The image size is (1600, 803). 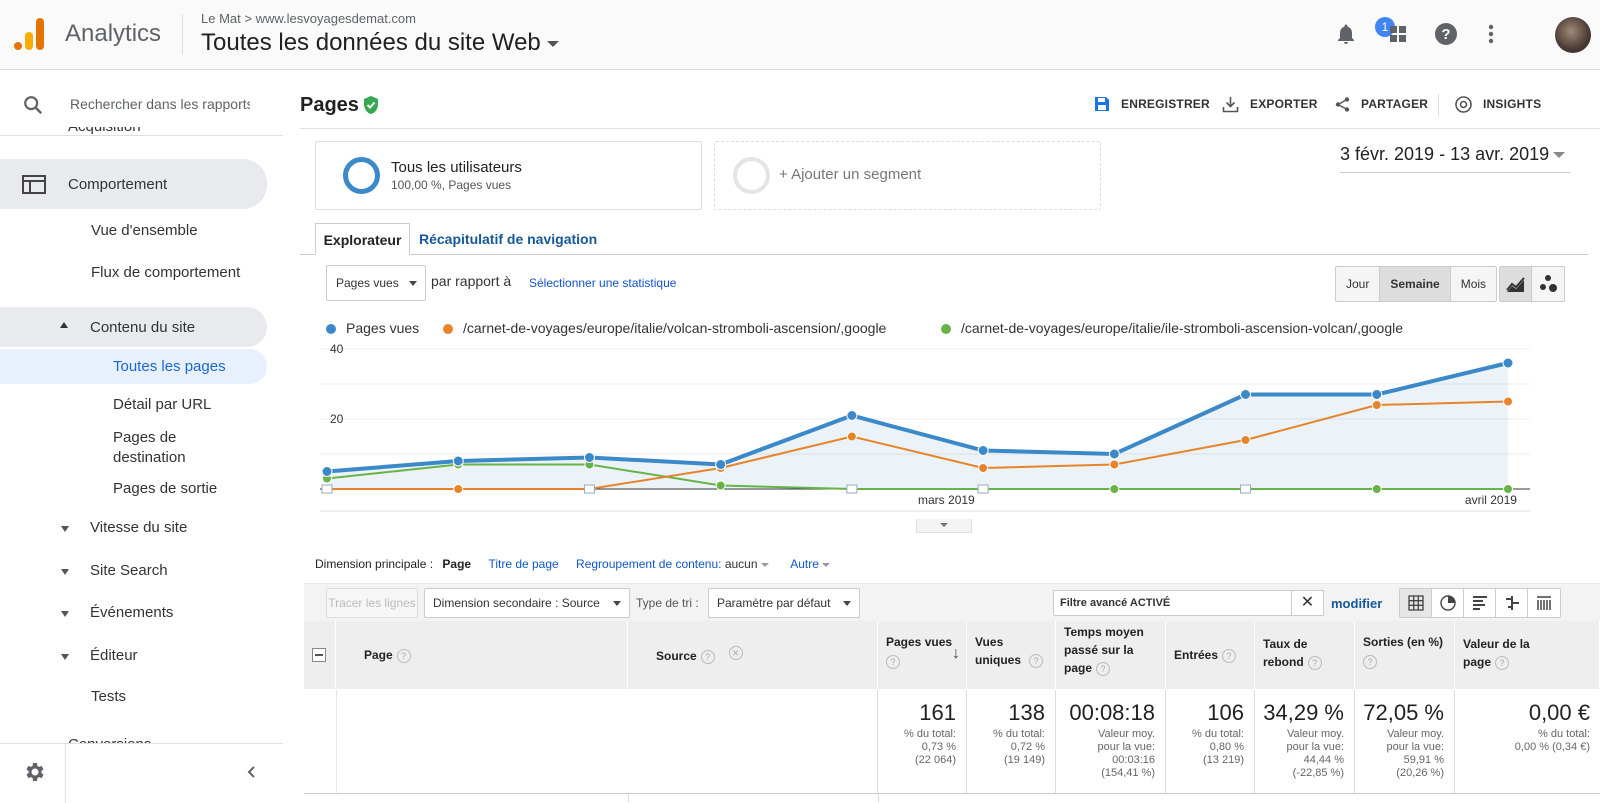 What do you see at coordinates (141, 135) in the screenshot?
I see `sidebar-divider` at bounding box center [141, 135].